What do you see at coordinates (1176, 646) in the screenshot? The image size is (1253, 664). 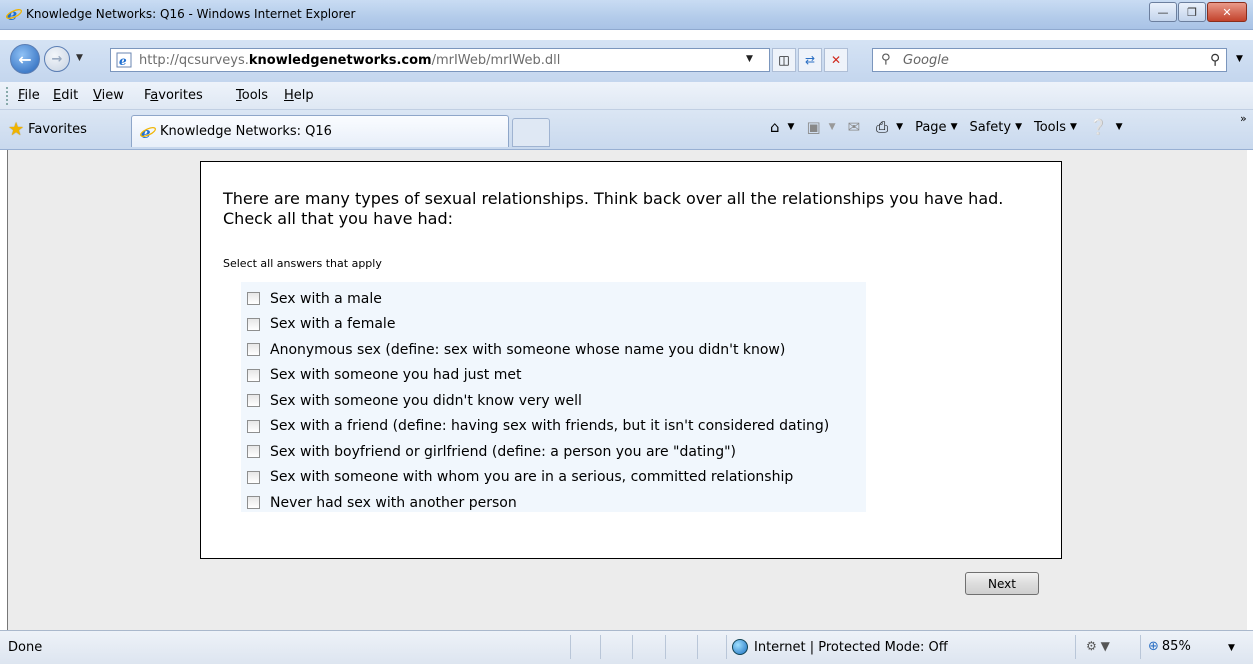 I see `zoom-label: 85%` at bounding box center [1176, 646].